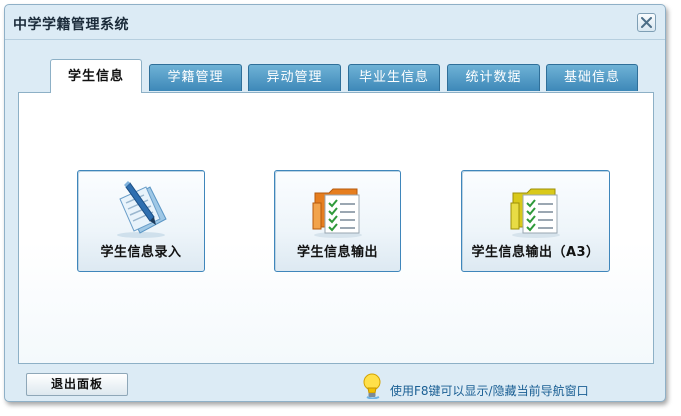 This screenshot has height=416, width=681. I want to click on document-pen-icon, so click(141, 211).